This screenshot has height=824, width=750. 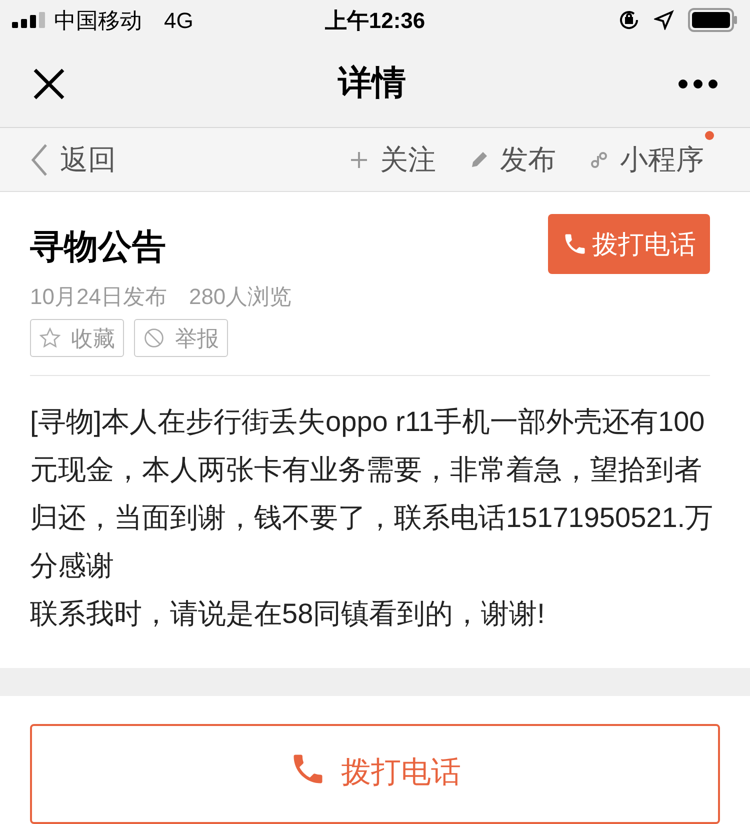 What do you see at coordinates (98, 247) in the screenshot?
I see `post-title: 寻物公告` at bounding box center [98, 247].